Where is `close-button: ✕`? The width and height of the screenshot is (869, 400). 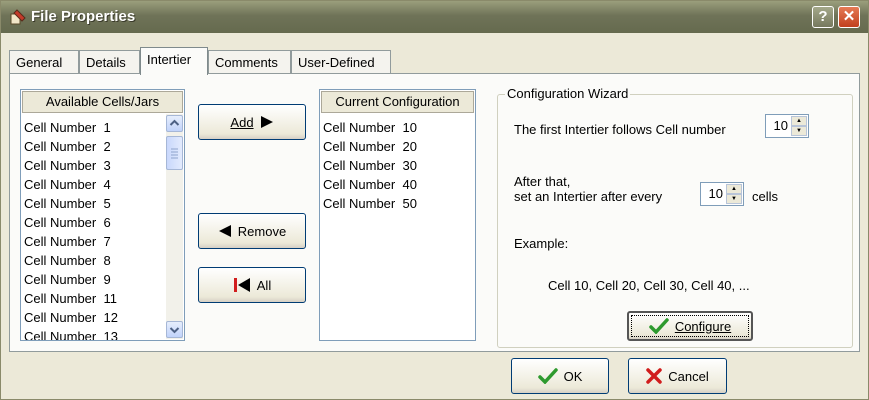
close-button: ✕ is located at coordinates (849, 17).